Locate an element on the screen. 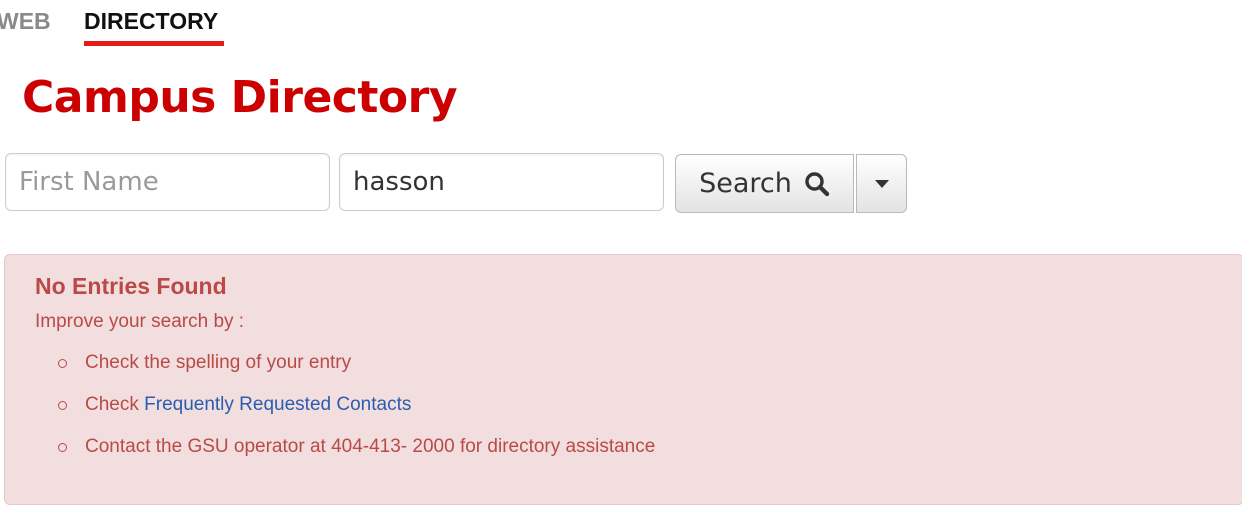 This screenshot has height=512, width=1242. search-button: Search is located at coordinates (764, 183).